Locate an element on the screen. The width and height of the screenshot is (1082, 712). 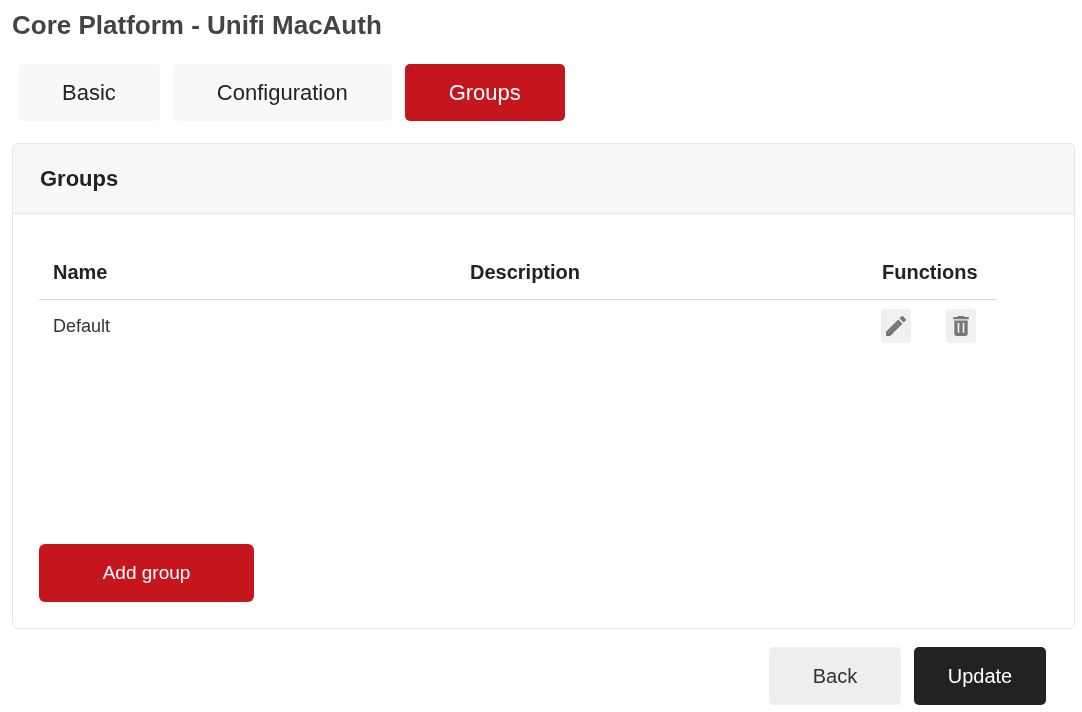
trash-icon is located at coordinates (961, 326).